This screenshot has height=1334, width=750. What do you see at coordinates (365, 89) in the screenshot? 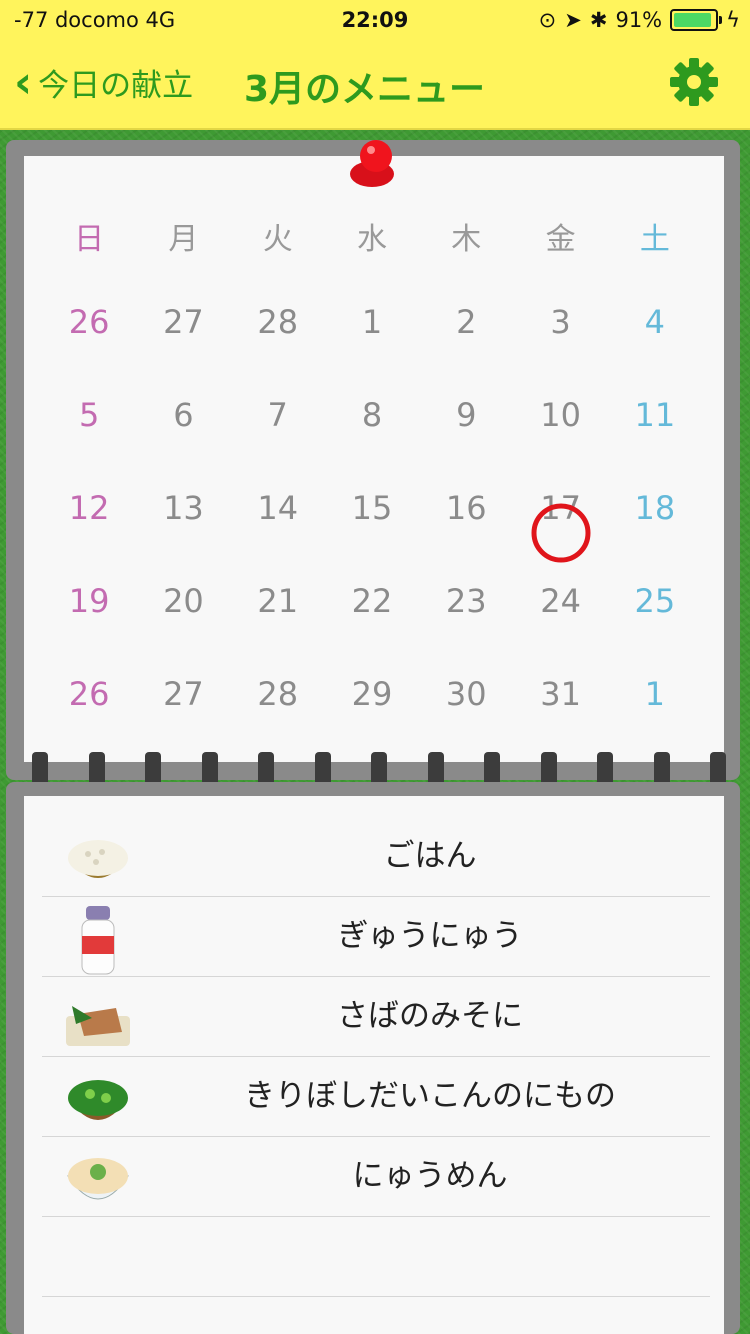
I see `page-title: 3月のメニュー` at bounding box center [365, 89].